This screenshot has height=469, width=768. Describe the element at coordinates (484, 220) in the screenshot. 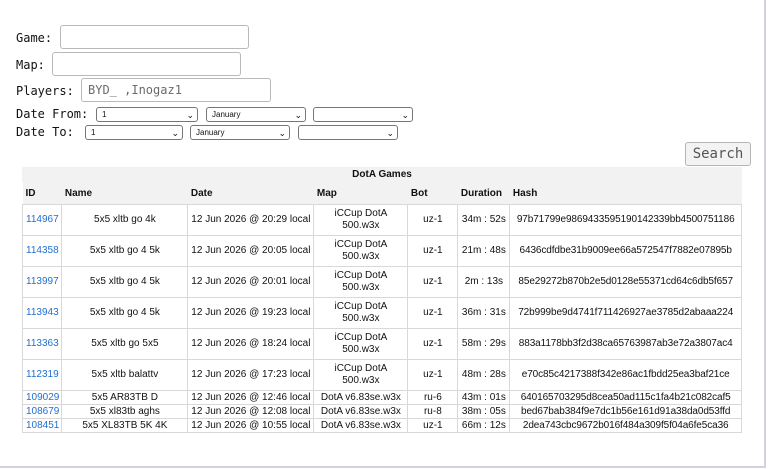

I see `game-duration: 34m : 52s` at that location.